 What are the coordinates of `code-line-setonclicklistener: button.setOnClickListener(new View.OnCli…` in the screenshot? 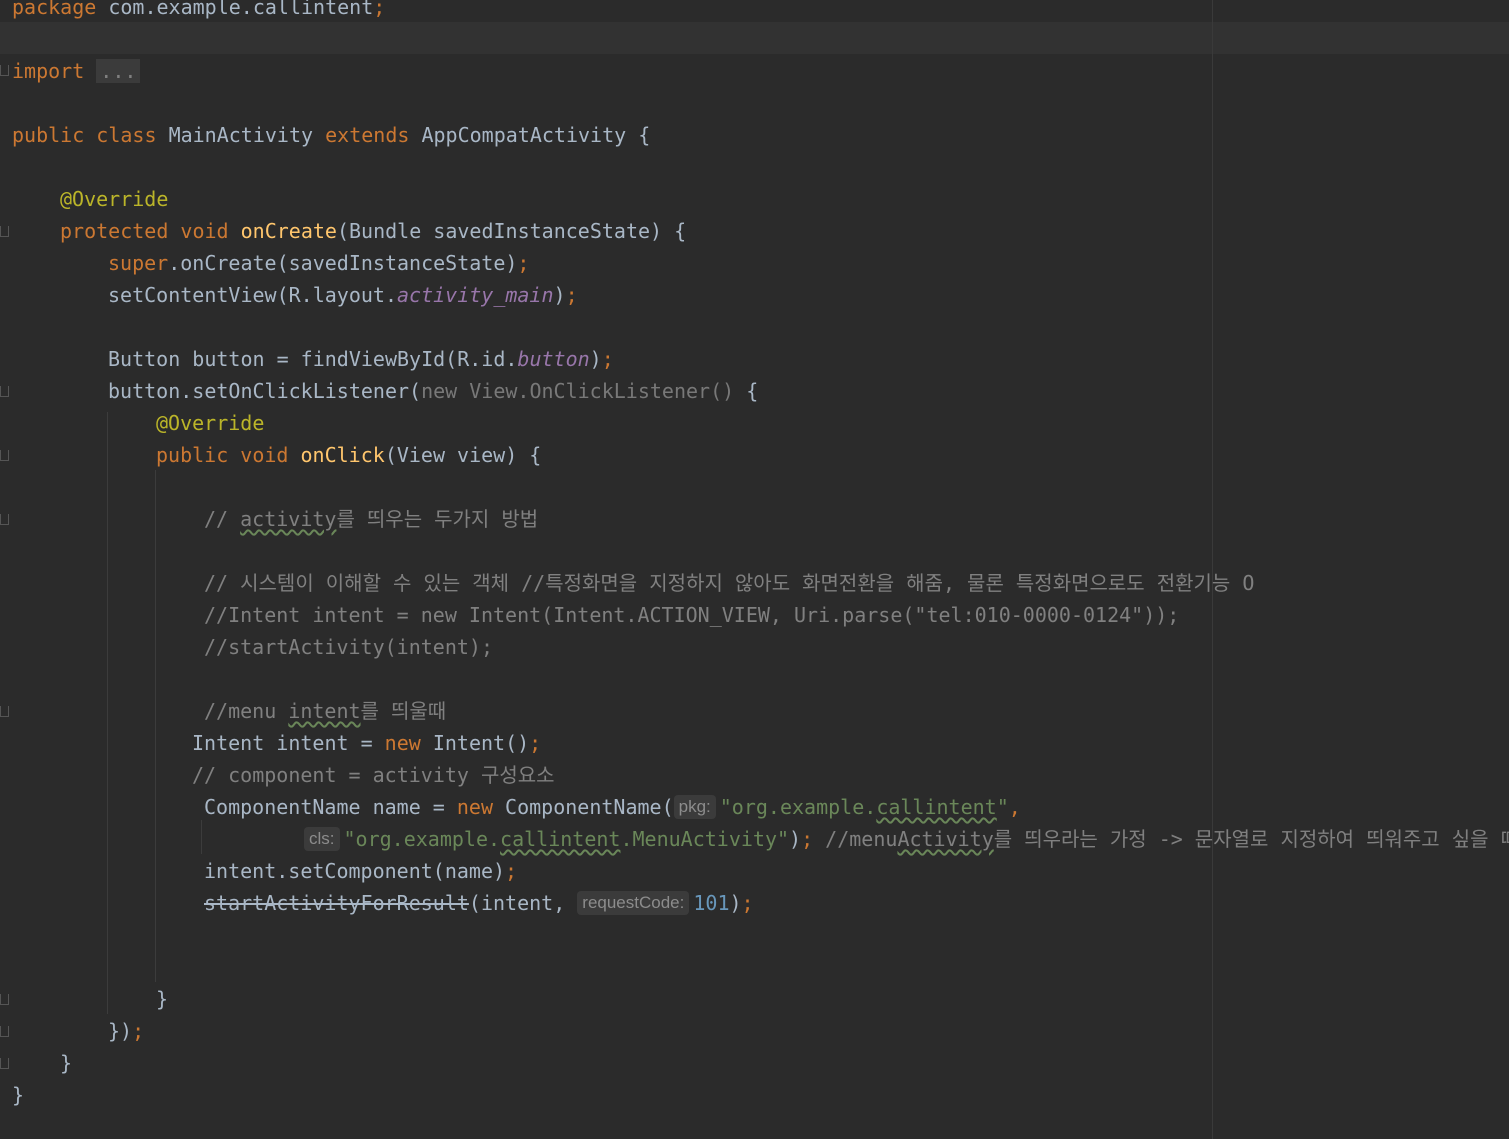 It's located at (433, 391).